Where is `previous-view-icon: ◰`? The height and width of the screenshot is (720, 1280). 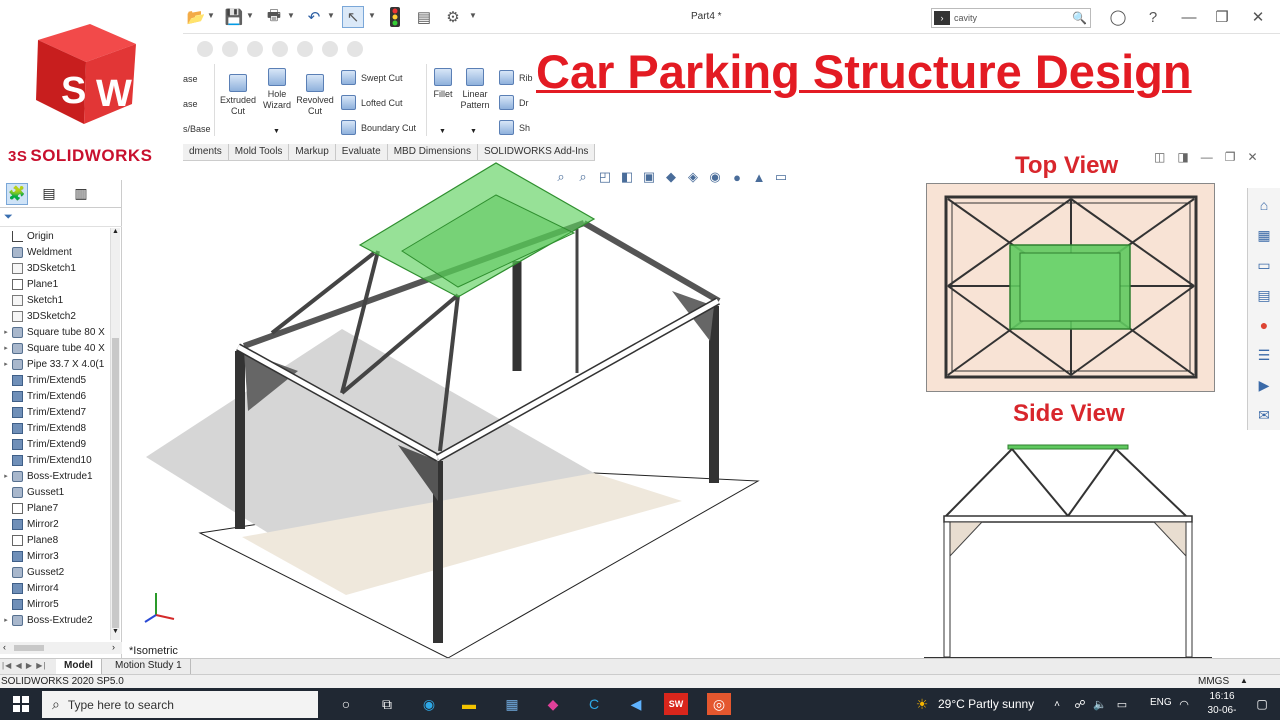 previous-view-icon: ◰ is located at coordinates (605, 177).